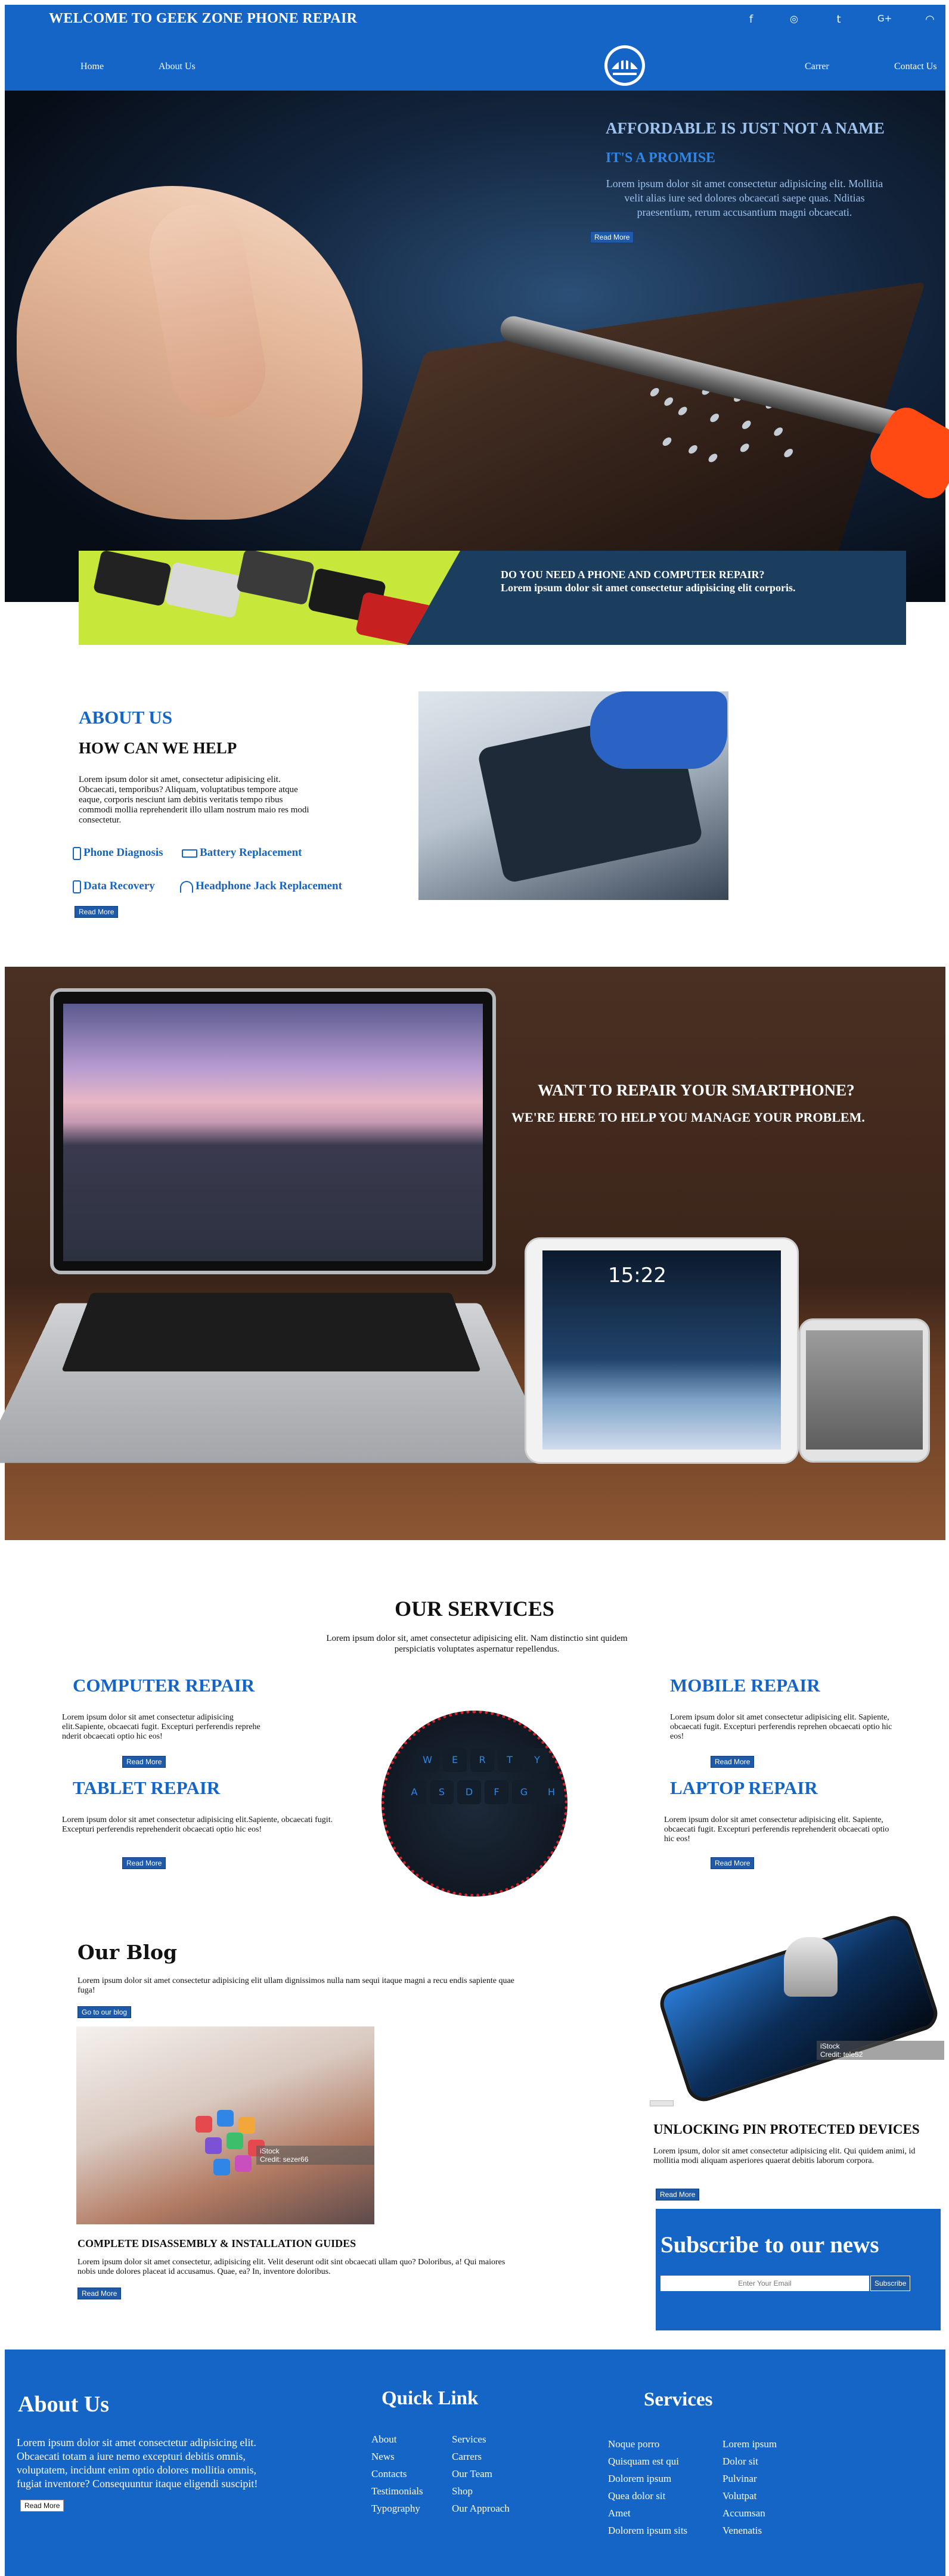 The image size is (949, 2576). What do you see at coordinates (817, 66) in the screenshot?
I see `nav-career: Carrer` at bounding box center [817, 66].